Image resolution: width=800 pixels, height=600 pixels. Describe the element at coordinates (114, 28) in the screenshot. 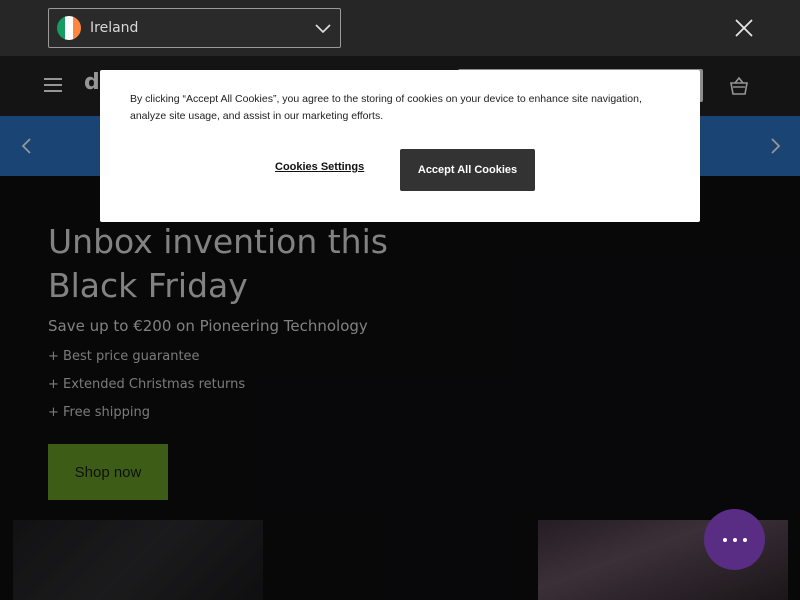

I see `country-label: Ireland` at that location.